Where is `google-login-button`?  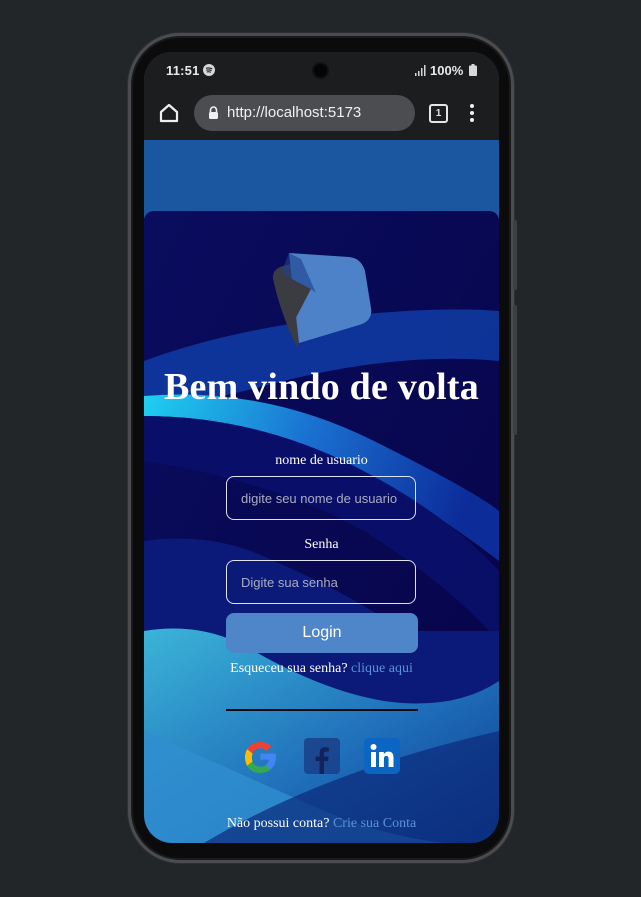
google-login-button is located at coordinates (260, 756).